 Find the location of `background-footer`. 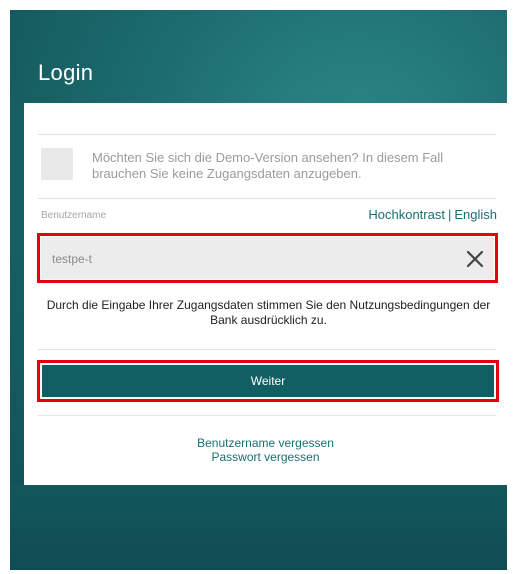

background-footer is located at coordinates (258, 527).